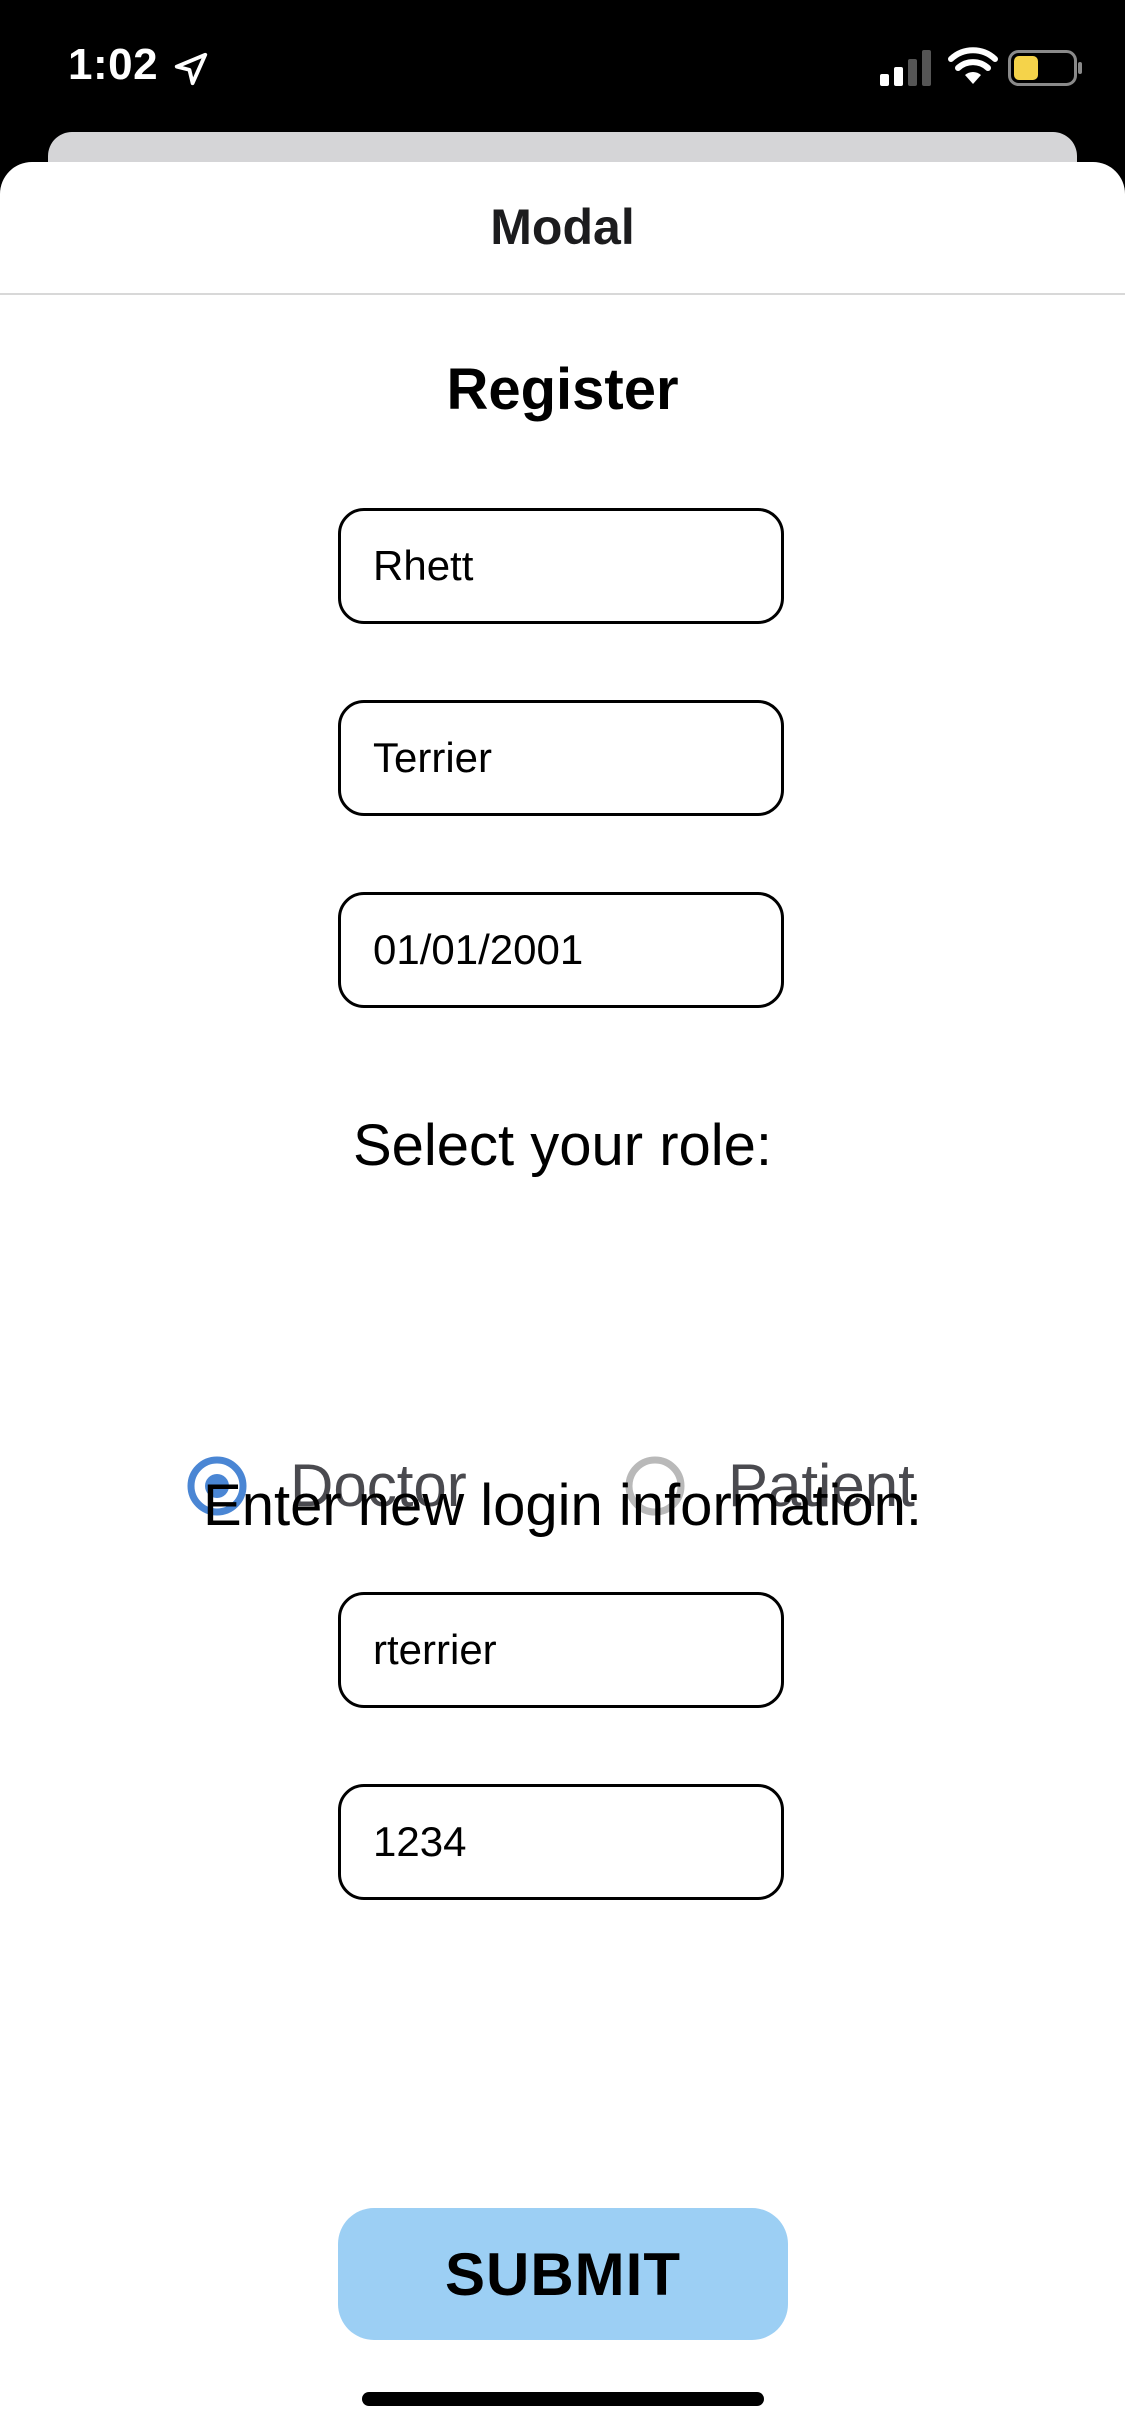  Describe the element at coordinates (563, 2274) in the screenshot. I see `submit-button: SUBMIT` at that location.